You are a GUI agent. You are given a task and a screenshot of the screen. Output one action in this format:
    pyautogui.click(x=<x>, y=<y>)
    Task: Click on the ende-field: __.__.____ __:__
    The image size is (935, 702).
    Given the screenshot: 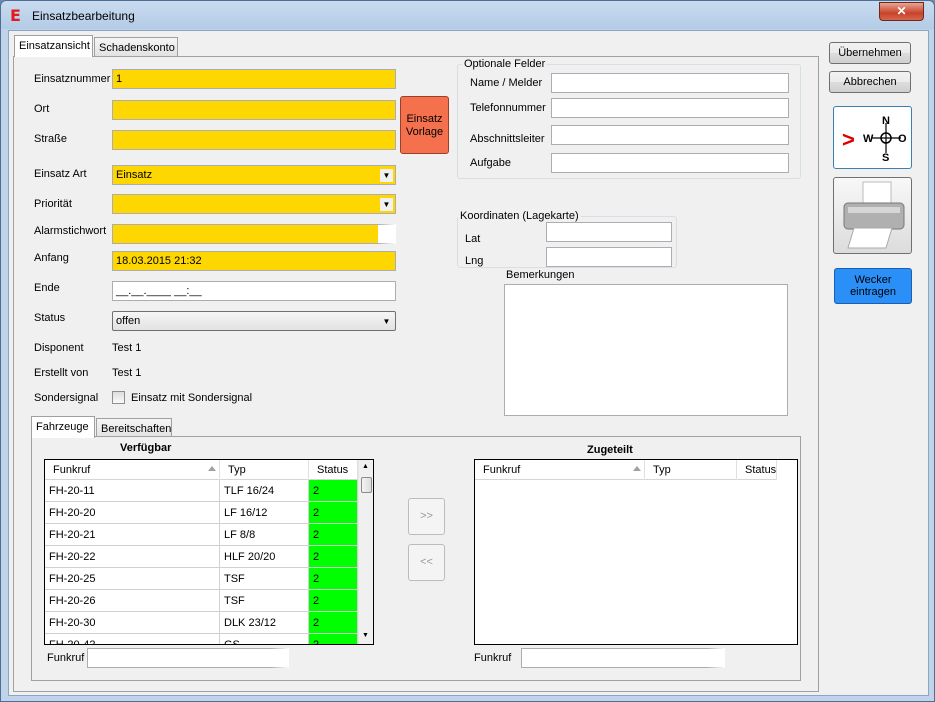 What is the action you would take?
    pyautogui.click(x=254, y=291)
    